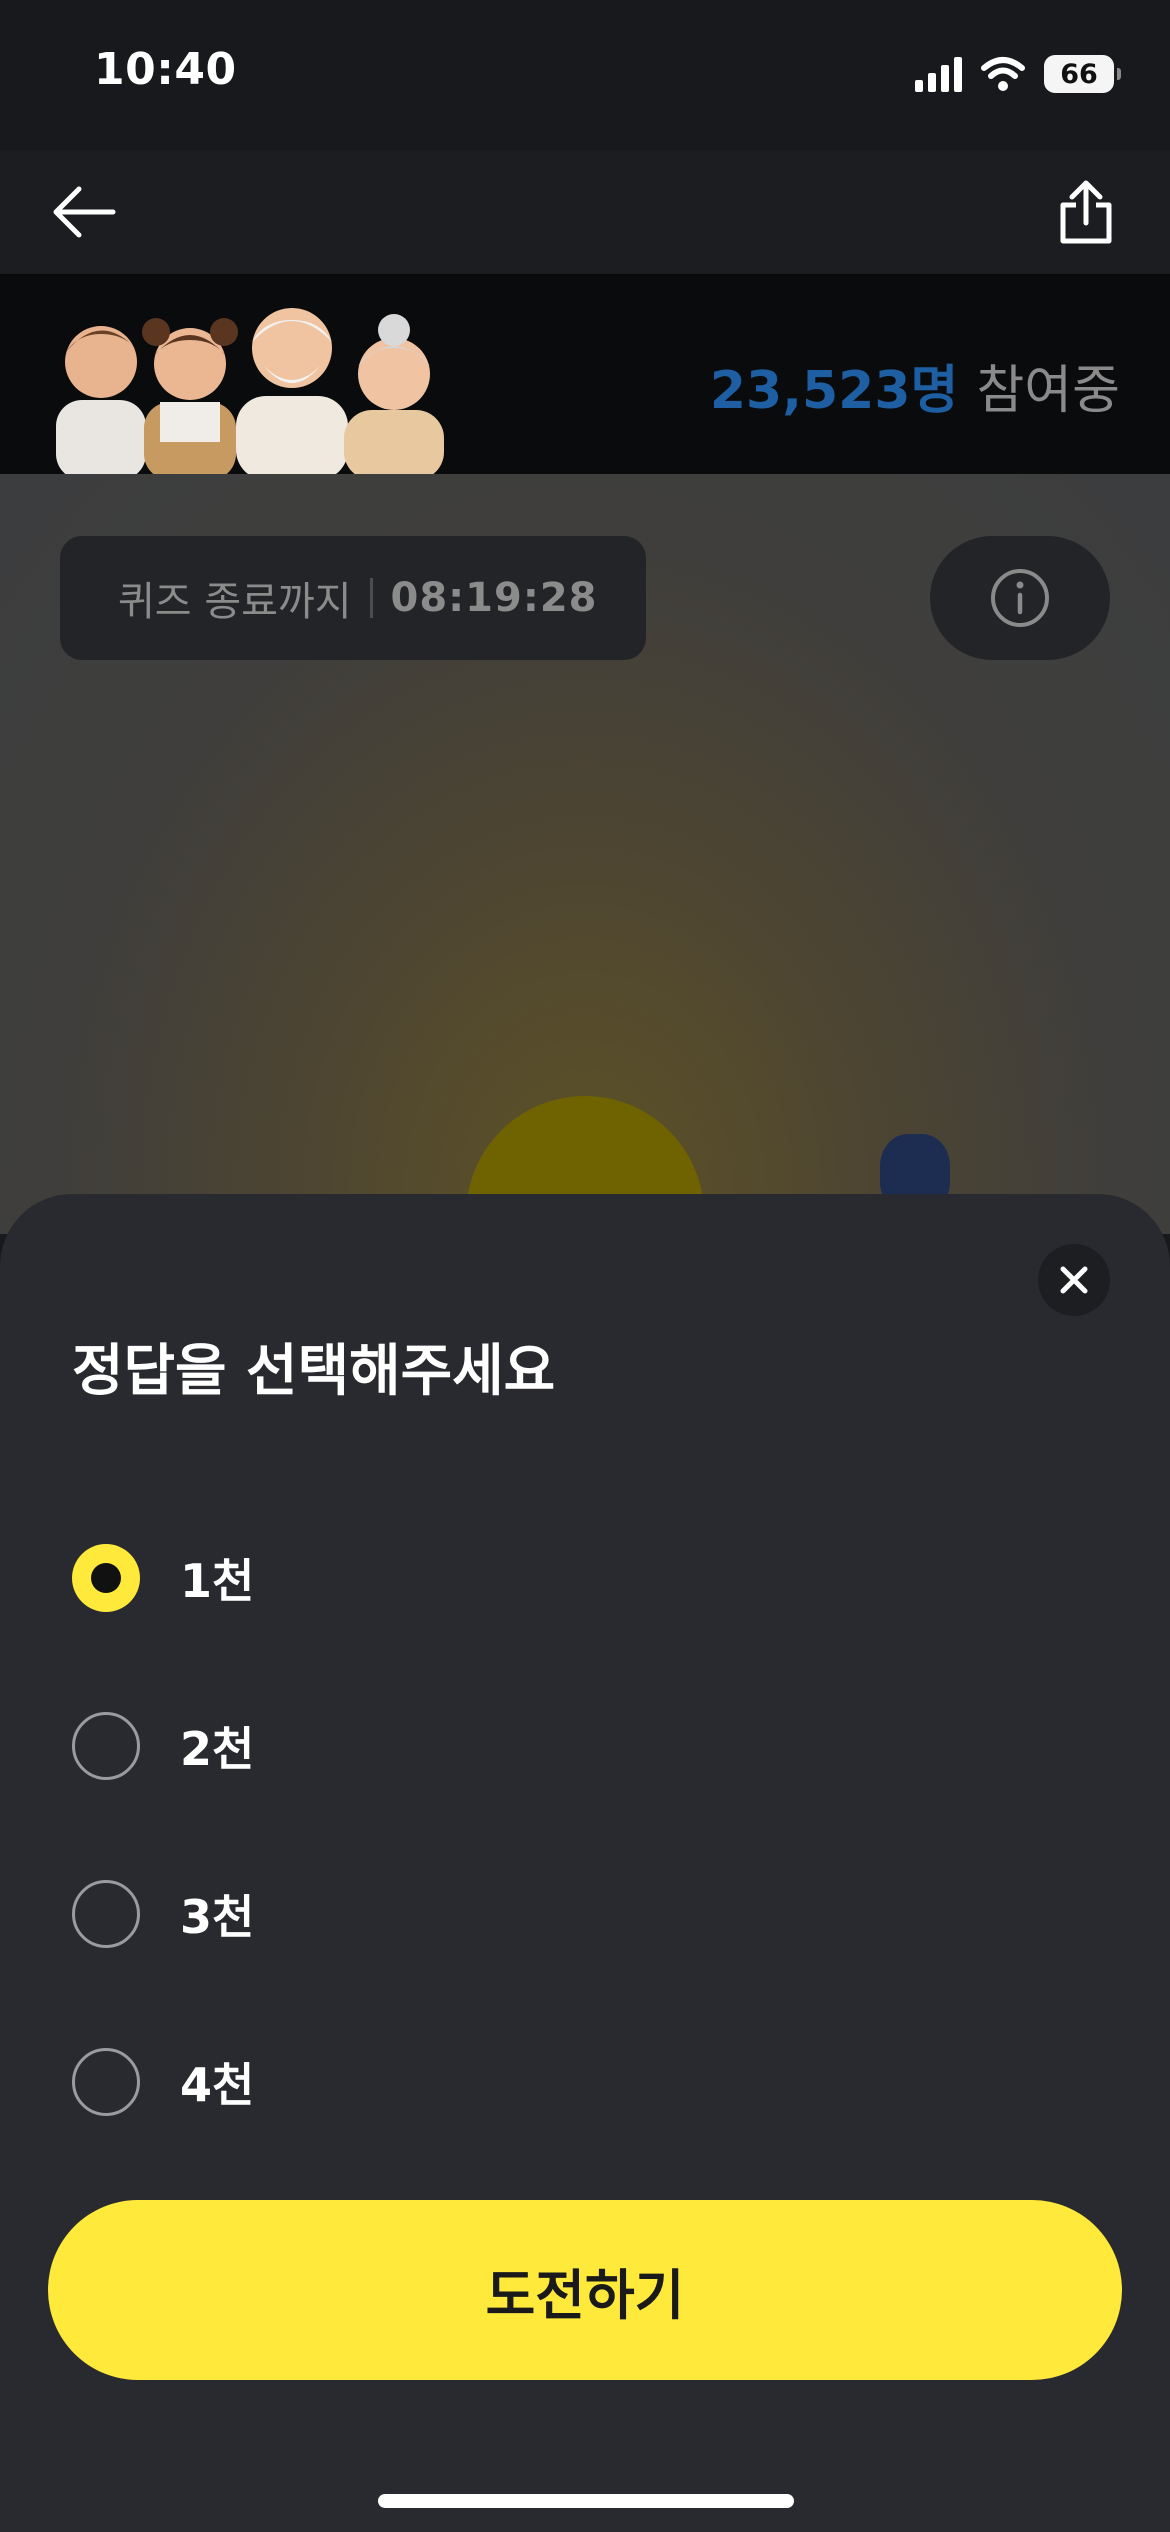 This screenshot has width=1170, height=2532. Describe the element at coordinates (585, 212) in the screenshot. I see `nav-bar` at that location.